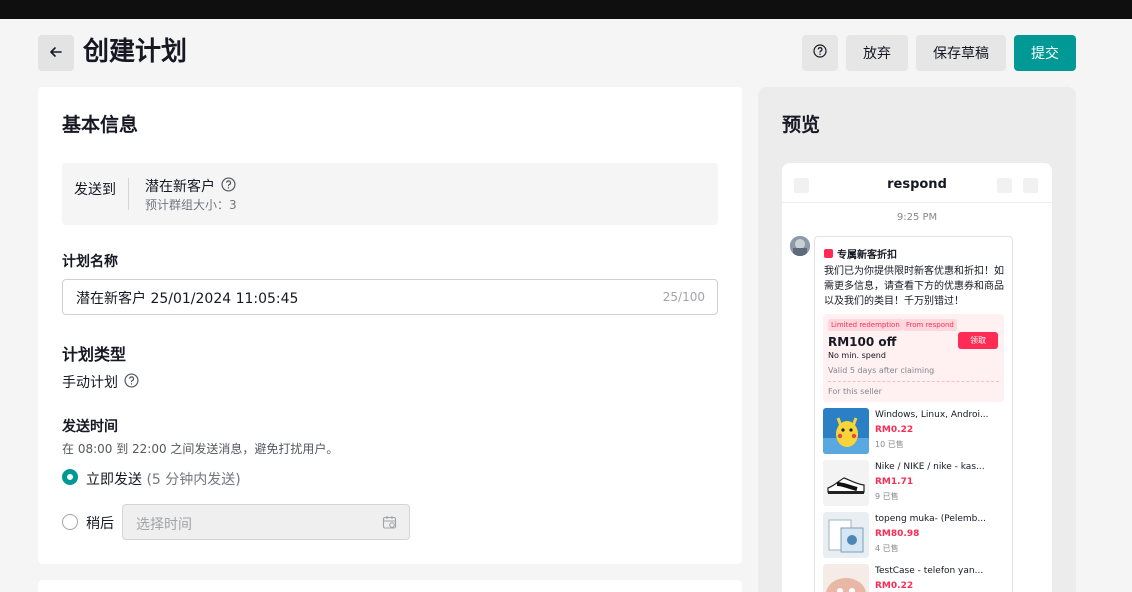 This screenshot has width=1132, height=592. I want to click on message-title-row: 专属新客折扣, so click(860, 253).